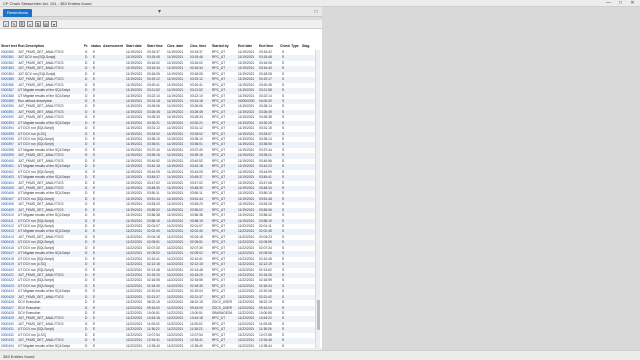 The width and height of the screenshot is (640, 360). I want to click on drag-handle-icon: ▾, so click(159, 11).